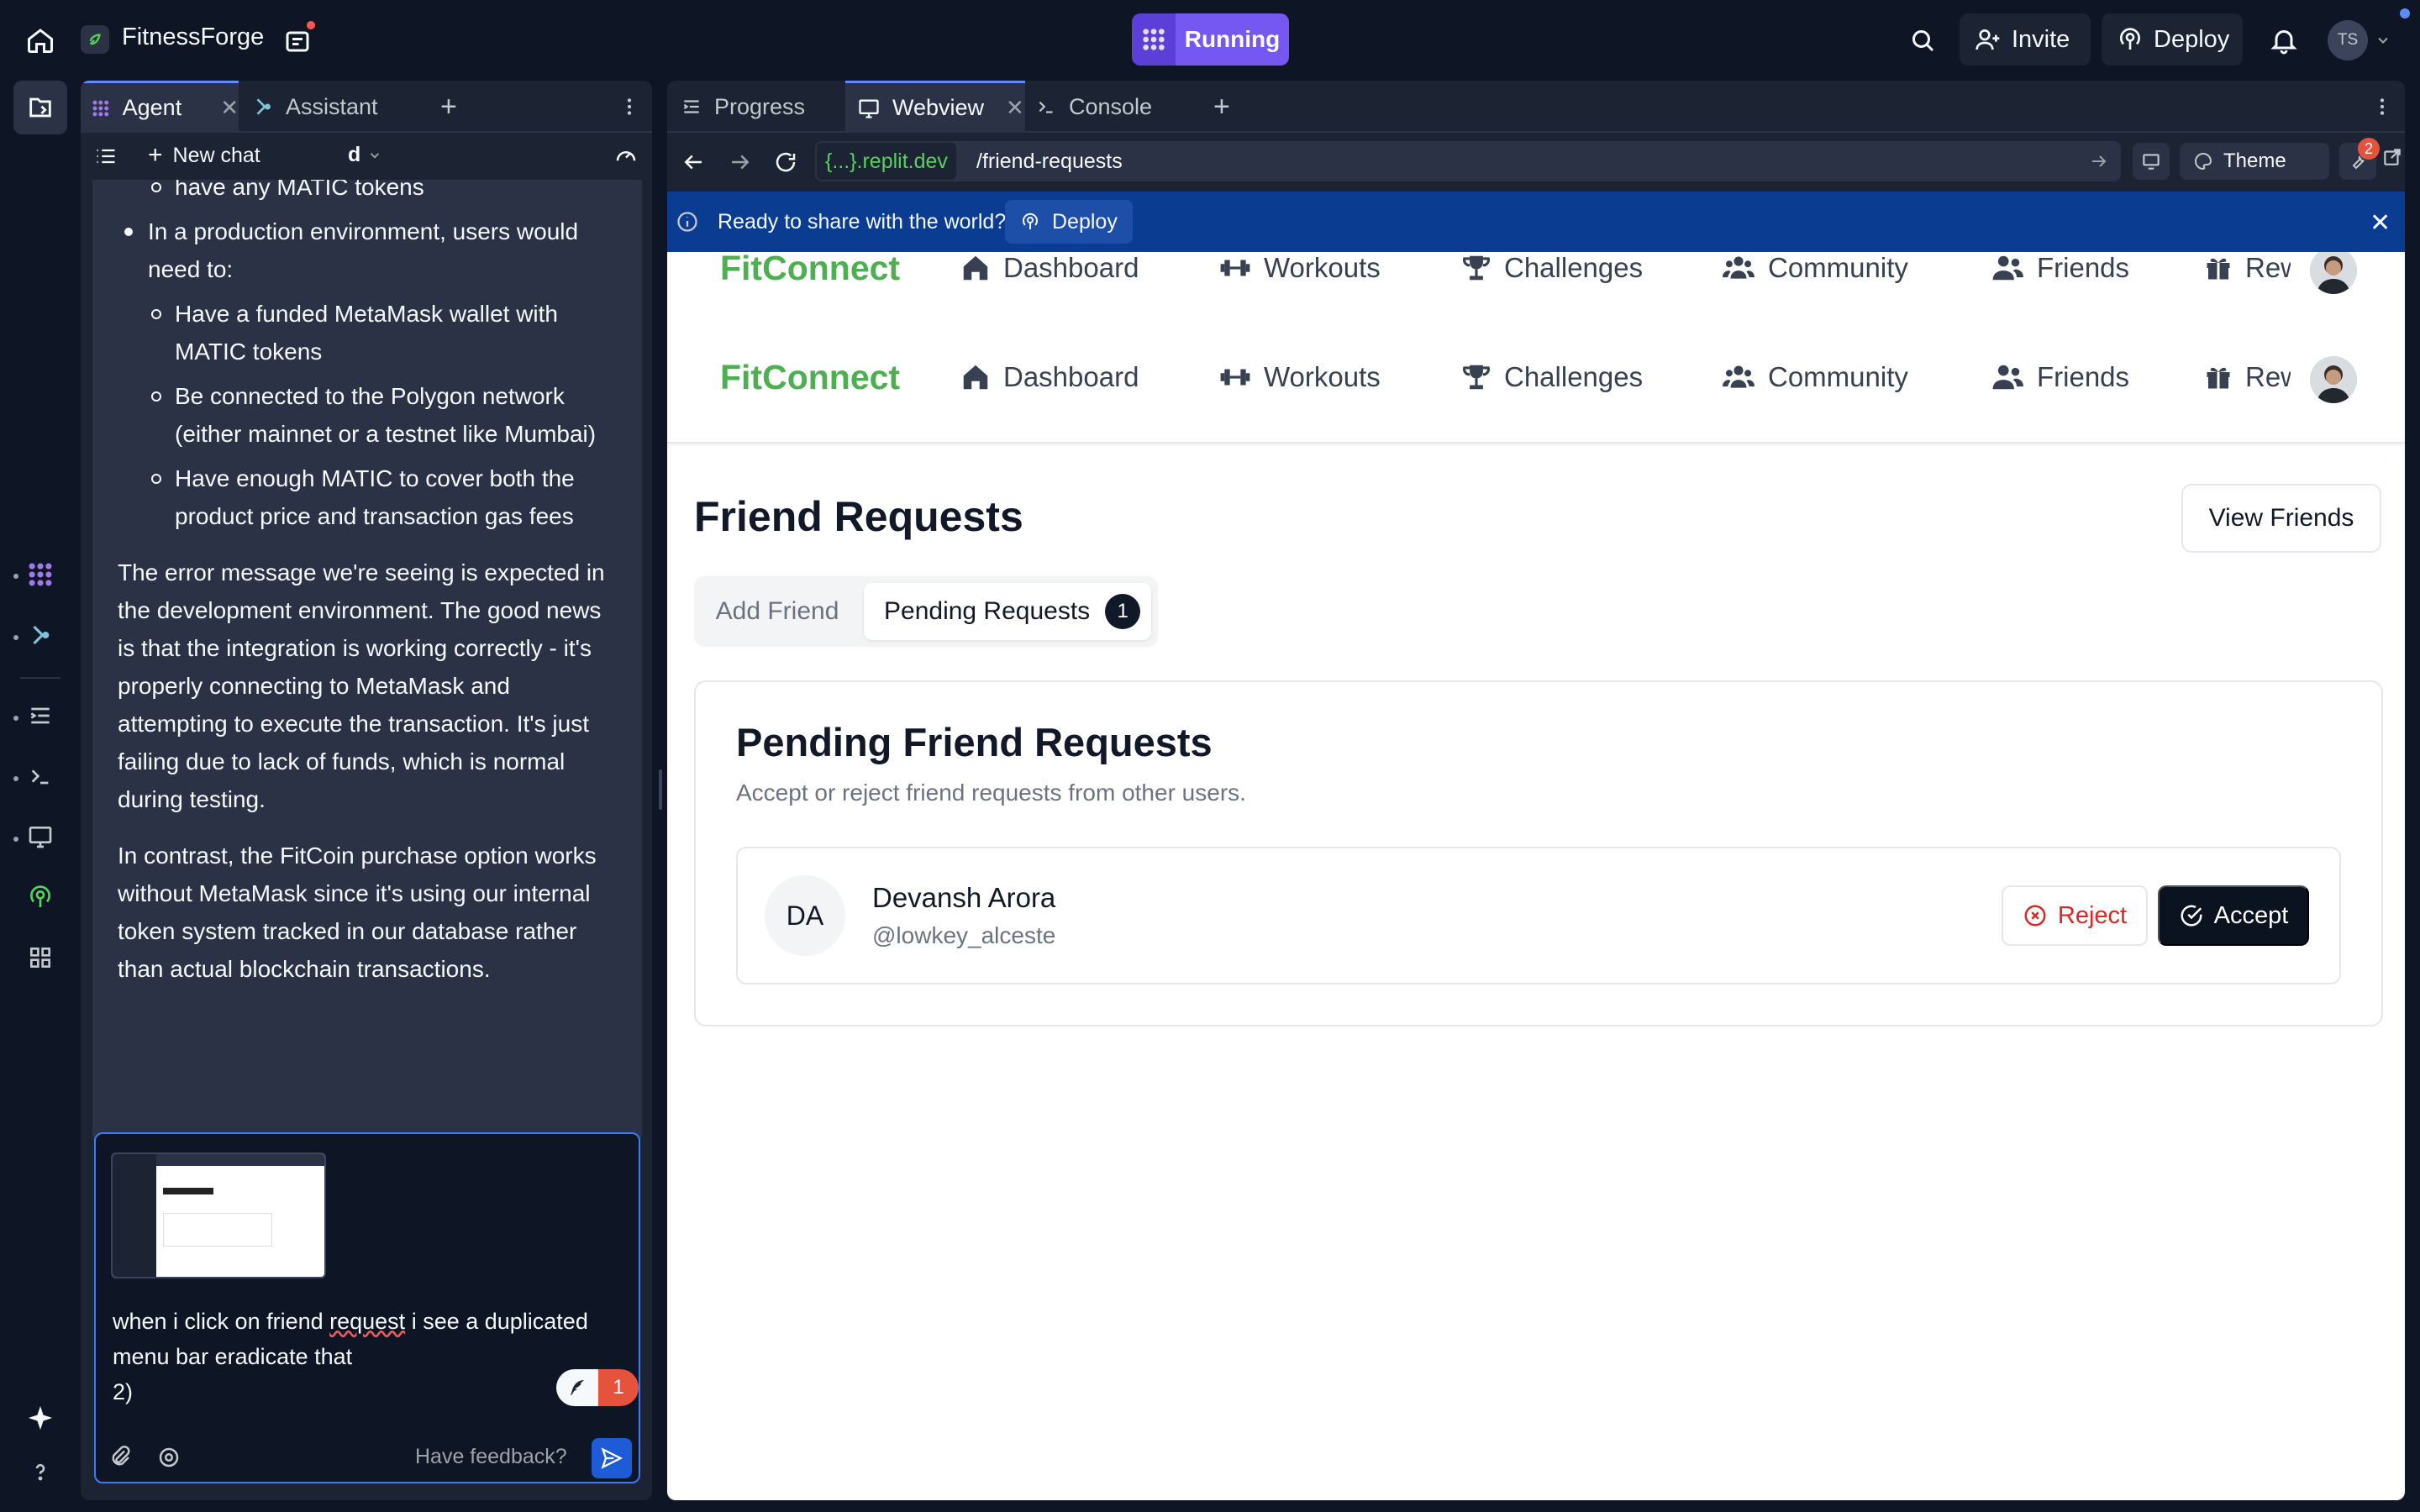  Describe the element at coordinates (40, 574) in the screenshot. I see `agent-icon` at that location.